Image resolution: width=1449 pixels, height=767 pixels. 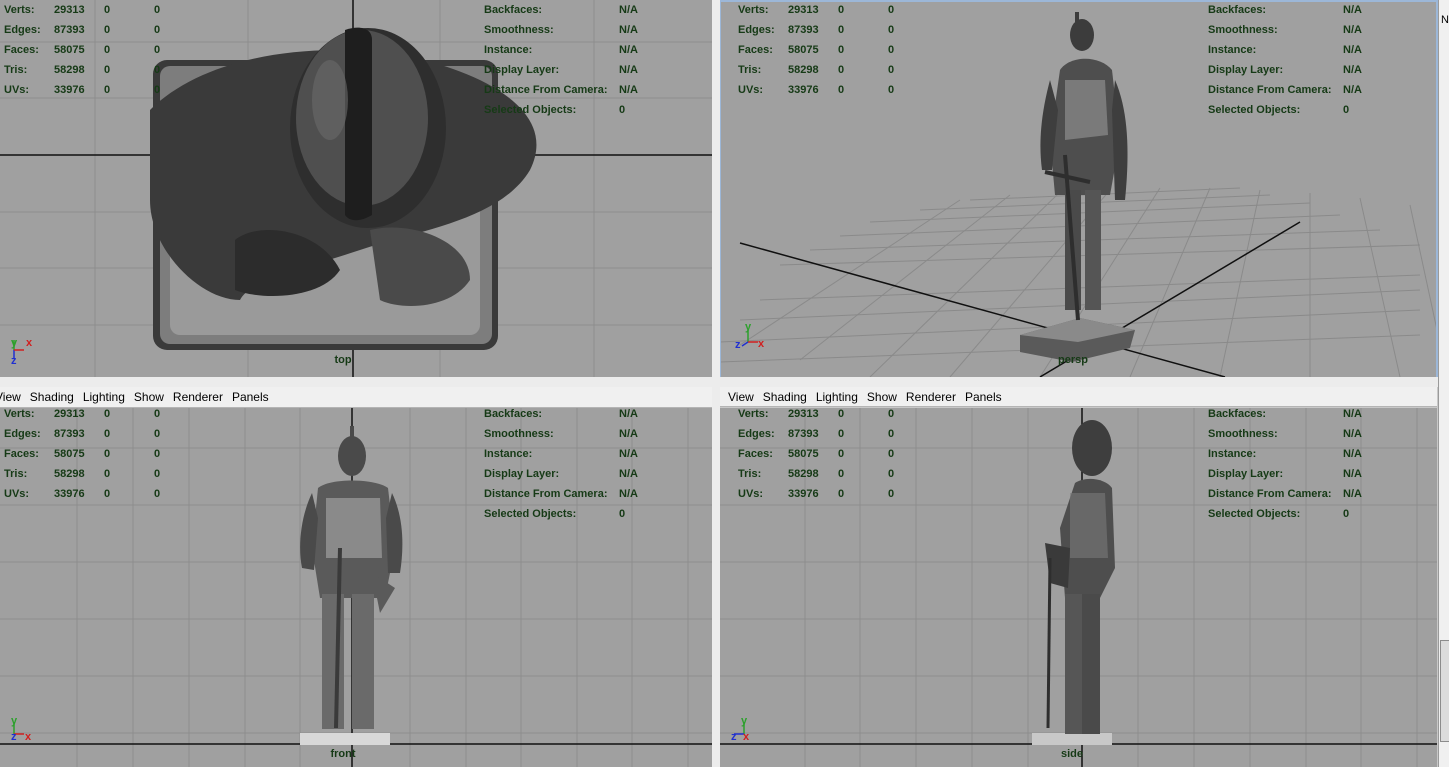 What do you see at coordinates (716, 383) in the screenshot?
I see `vertical-splitter` at bounding box center [716, 383].